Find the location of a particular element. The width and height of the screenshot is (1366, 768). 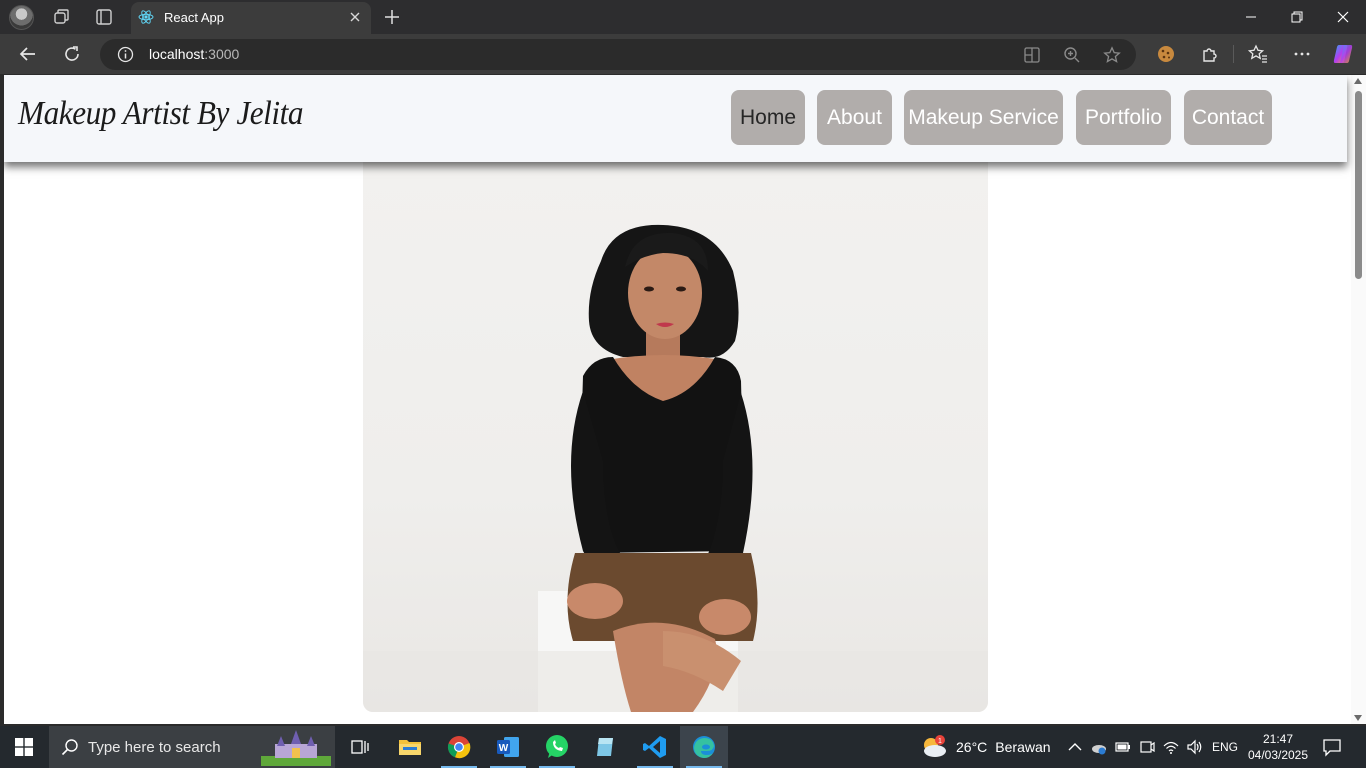

onedrive-icon is located at coordinates (1099, 747).